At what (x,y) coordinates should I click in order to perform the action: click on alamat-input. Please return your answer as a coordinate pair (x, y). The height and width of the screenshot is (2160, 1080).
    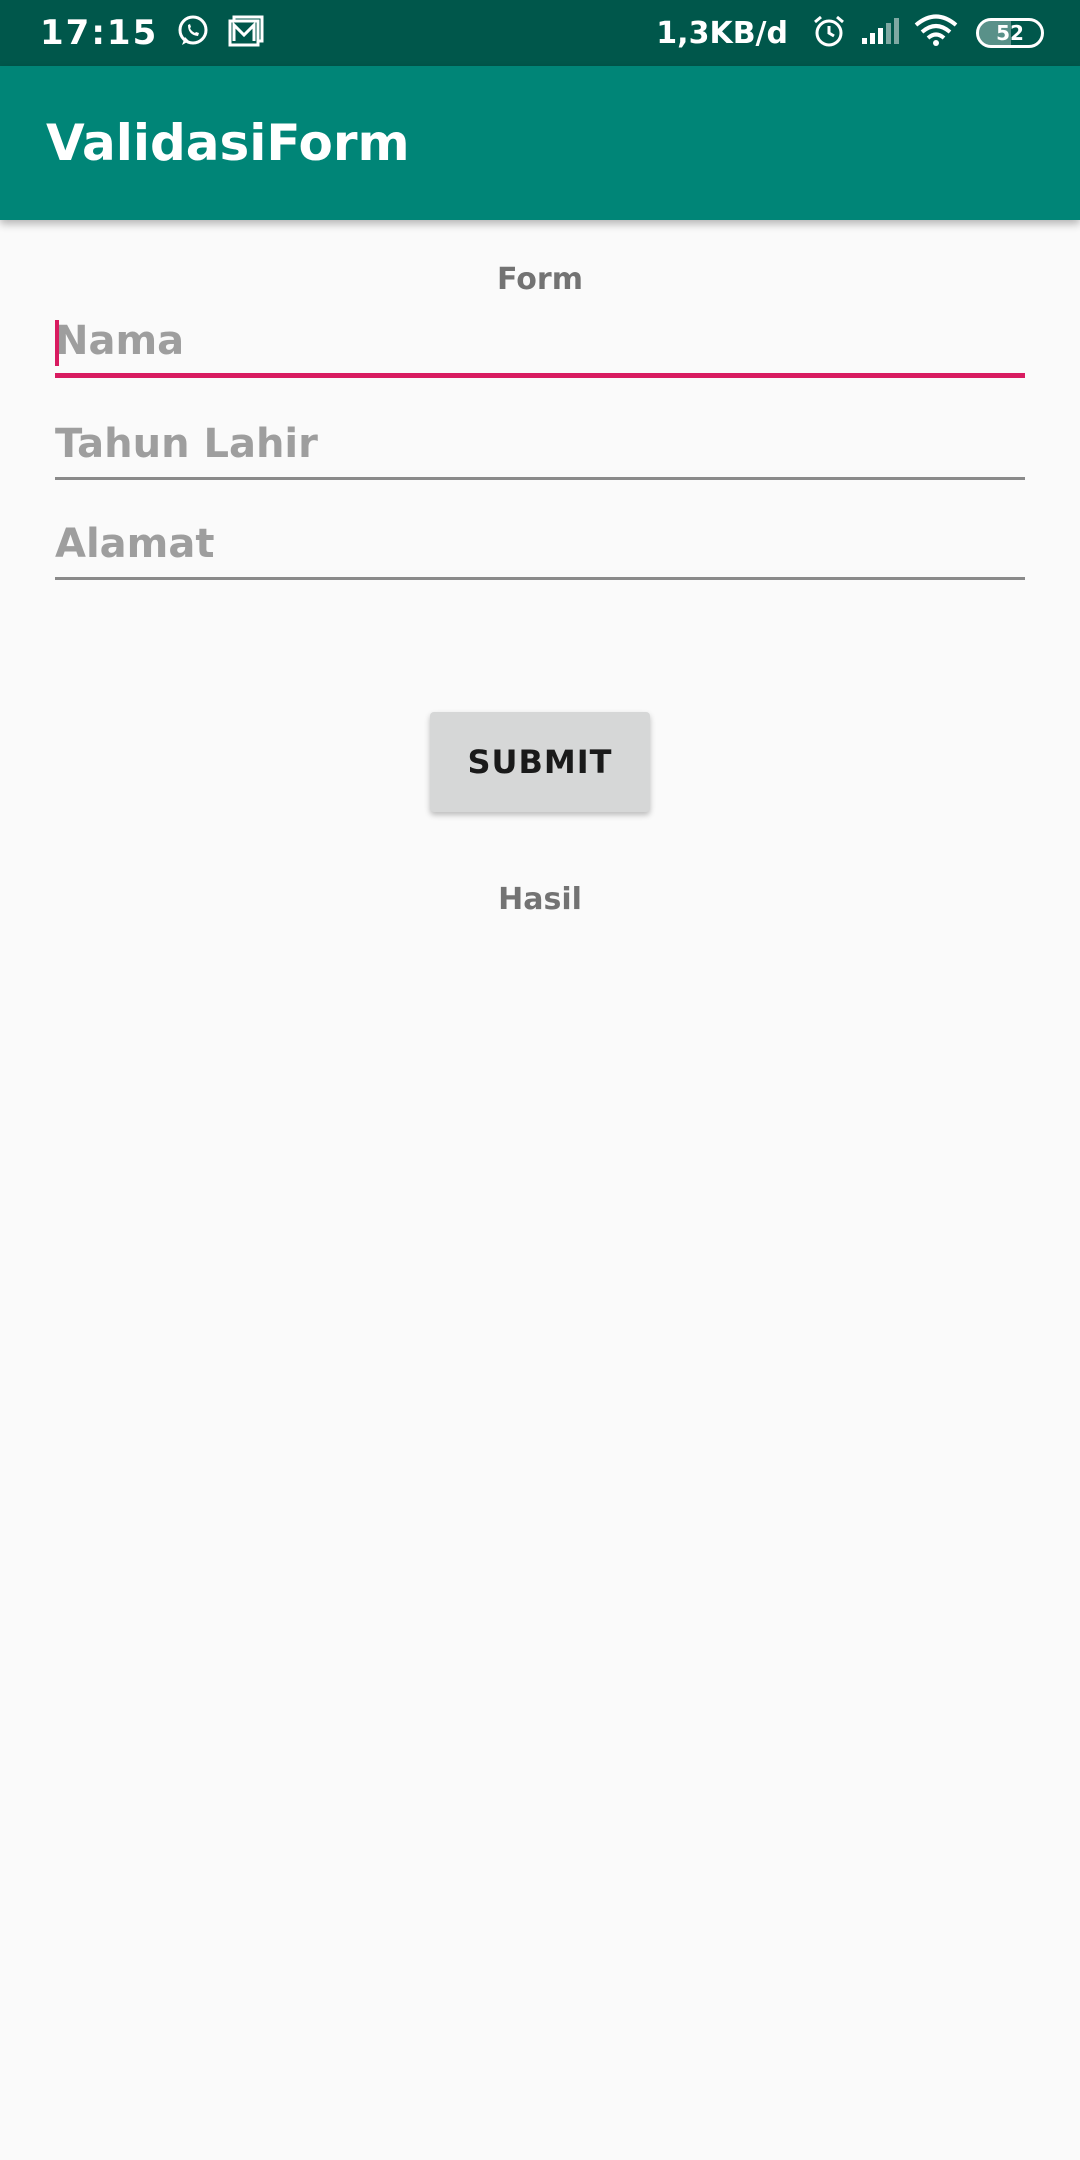
    Looking at the image, I should click on (540, 543).